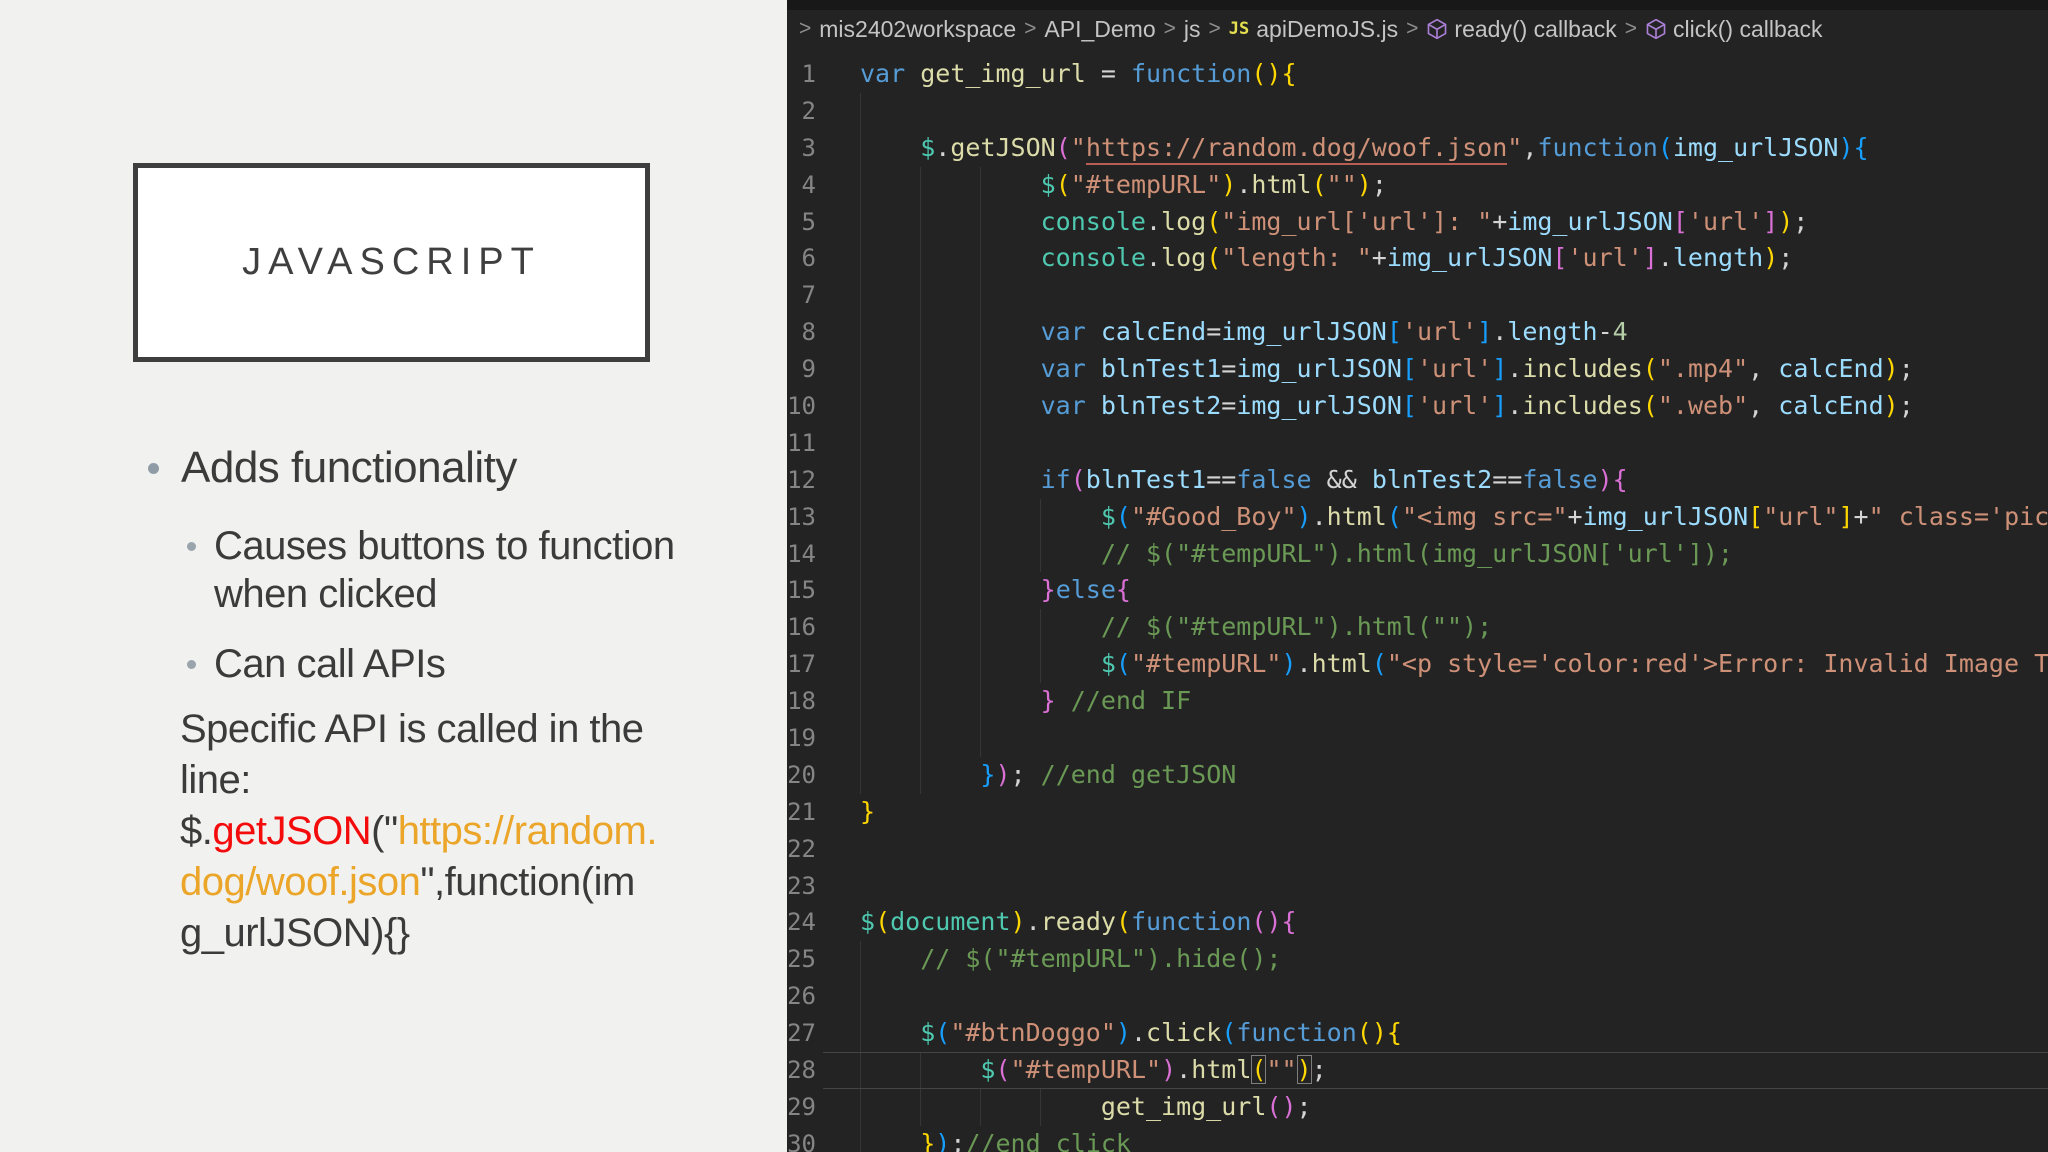  I want to click on breadcrumb-item: js, so click(1192, 29).